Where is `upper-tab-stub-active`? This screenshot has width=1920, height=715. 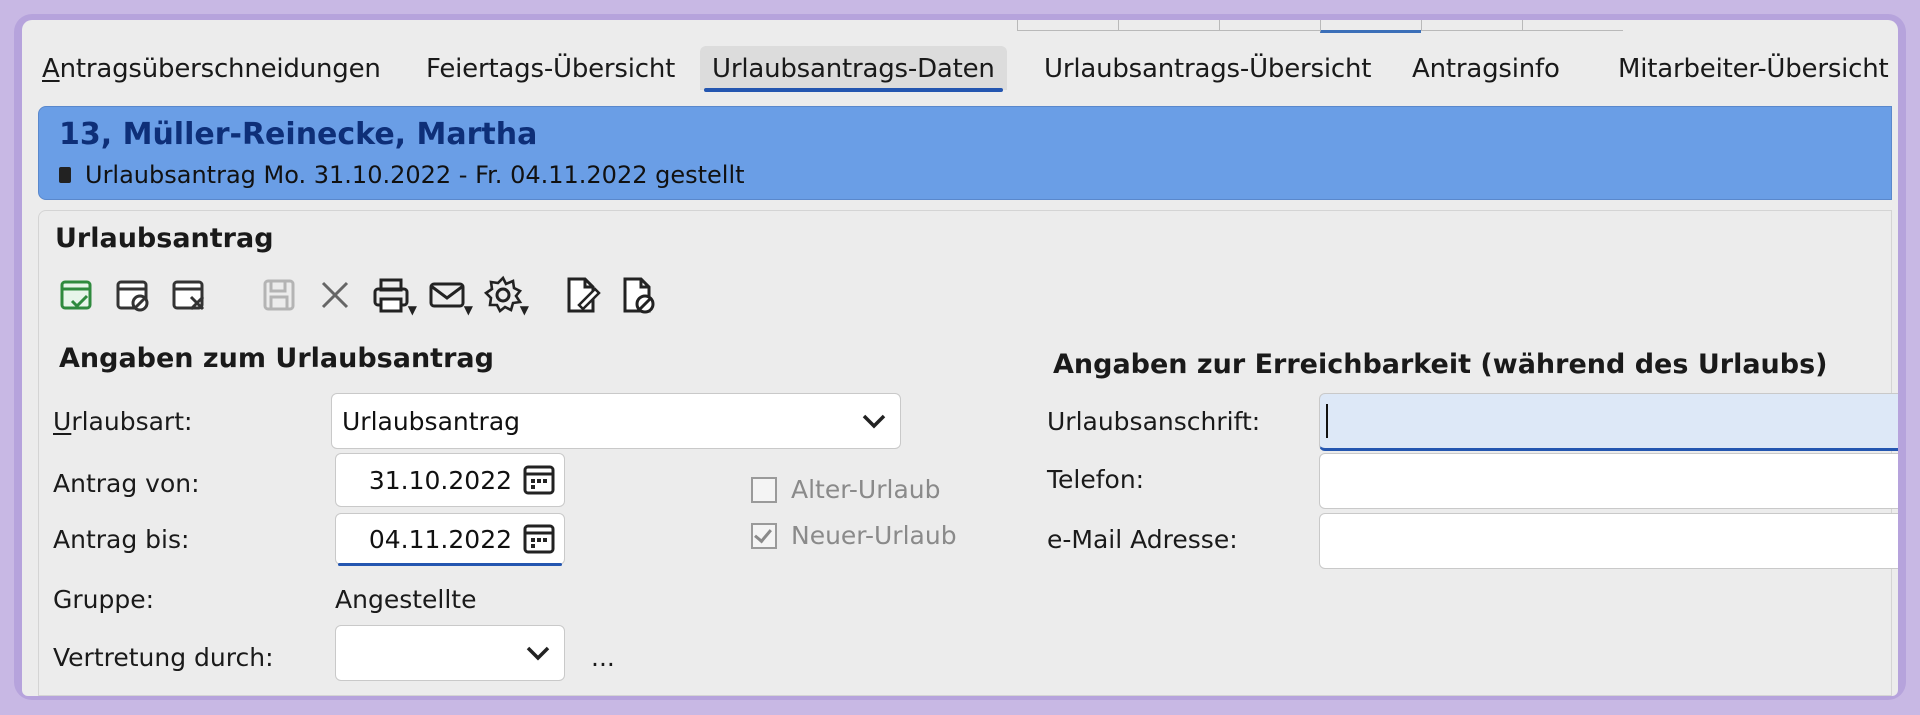 upper-tab-stub-active is located at coordinates (1370, 26).